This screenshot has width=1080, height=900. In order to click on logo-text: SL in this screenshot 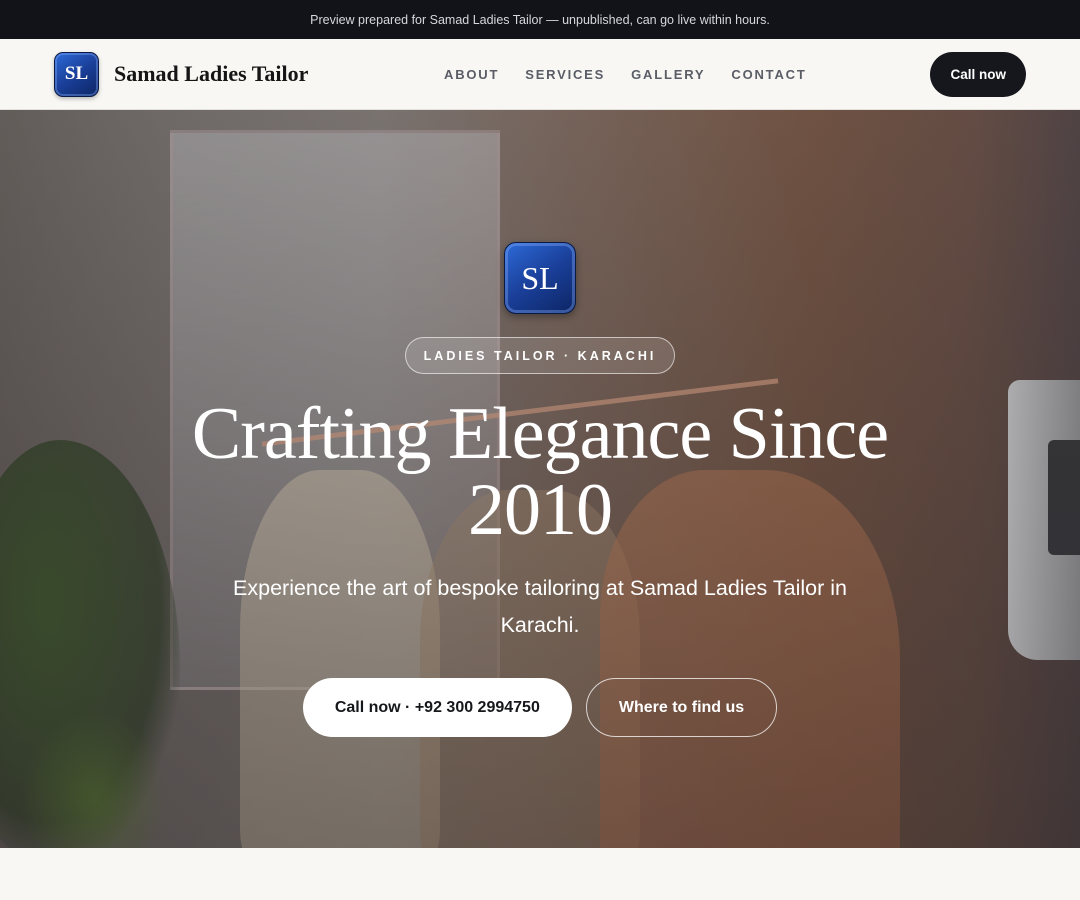, I will do `click(76, 73)`.